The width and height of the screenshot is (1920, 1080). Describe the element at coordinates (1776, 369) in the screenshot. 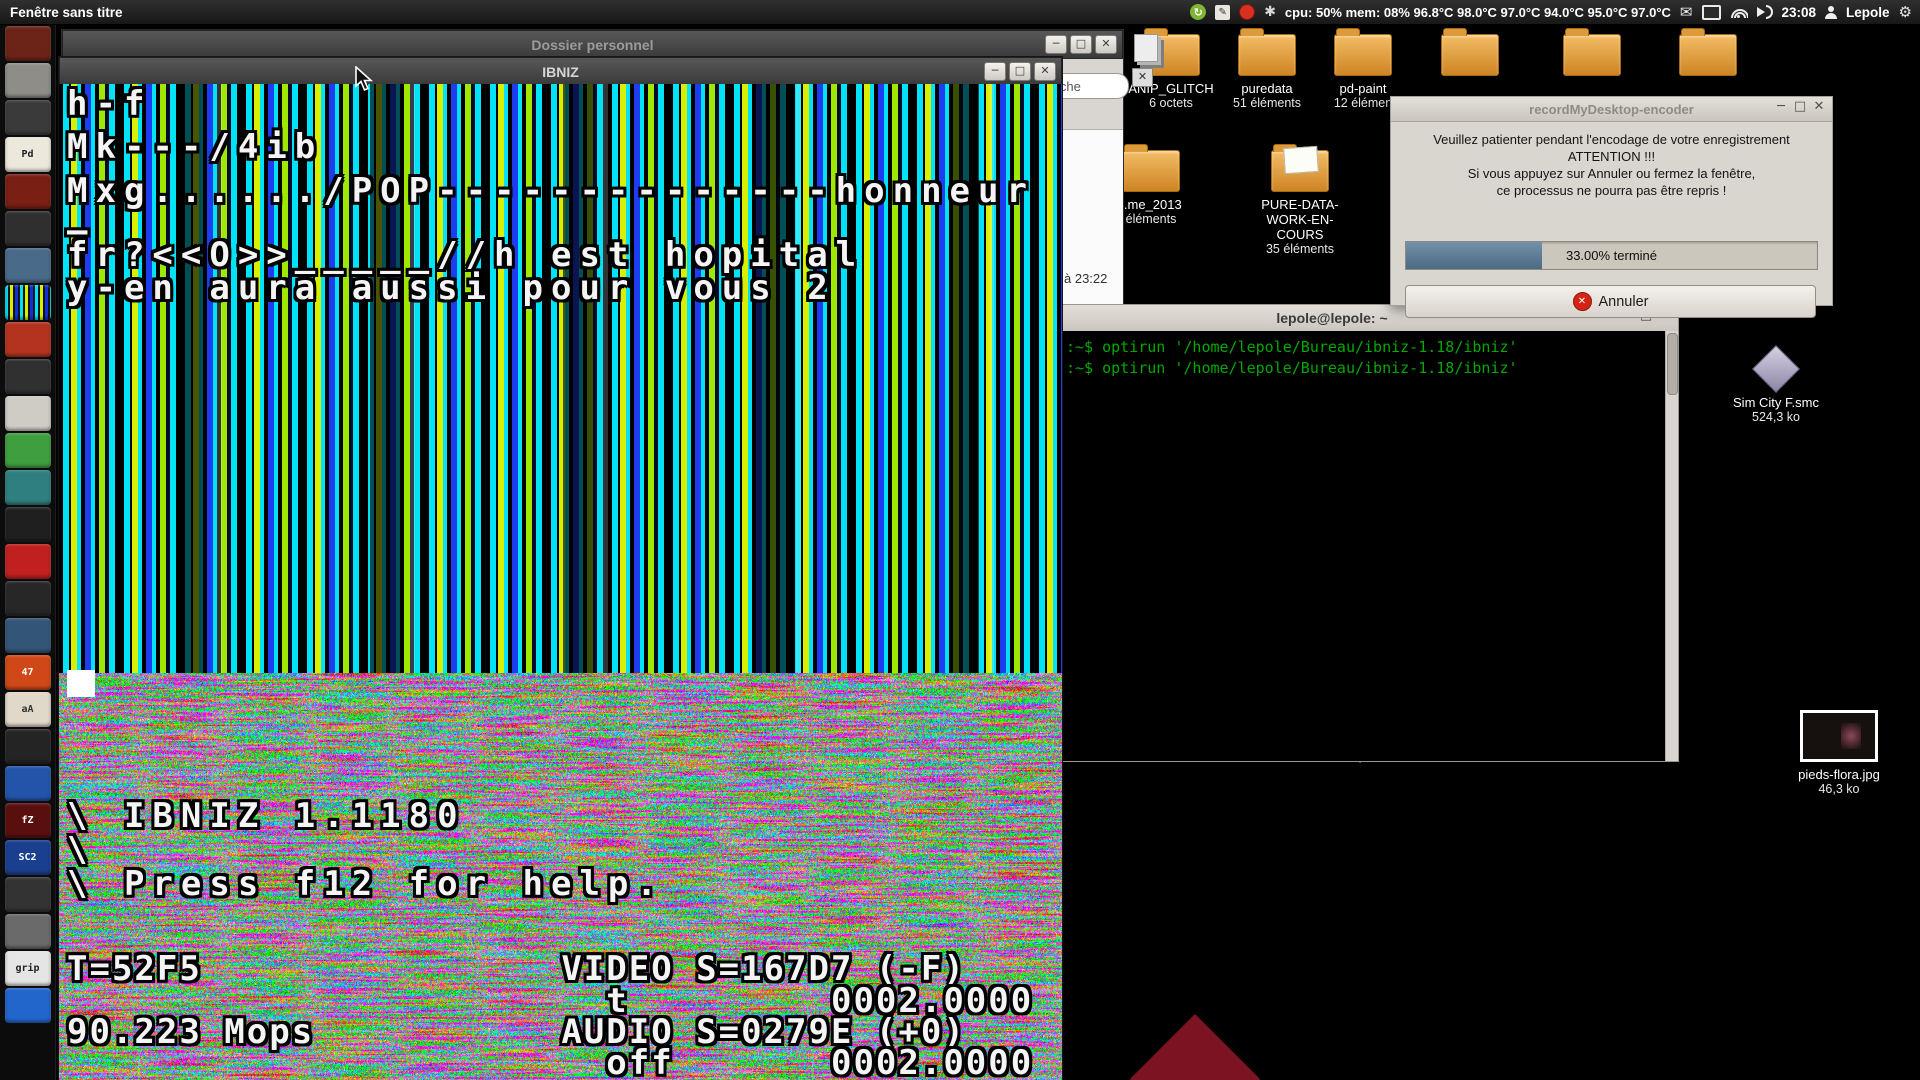

I see `rom-file-icon` at that location.